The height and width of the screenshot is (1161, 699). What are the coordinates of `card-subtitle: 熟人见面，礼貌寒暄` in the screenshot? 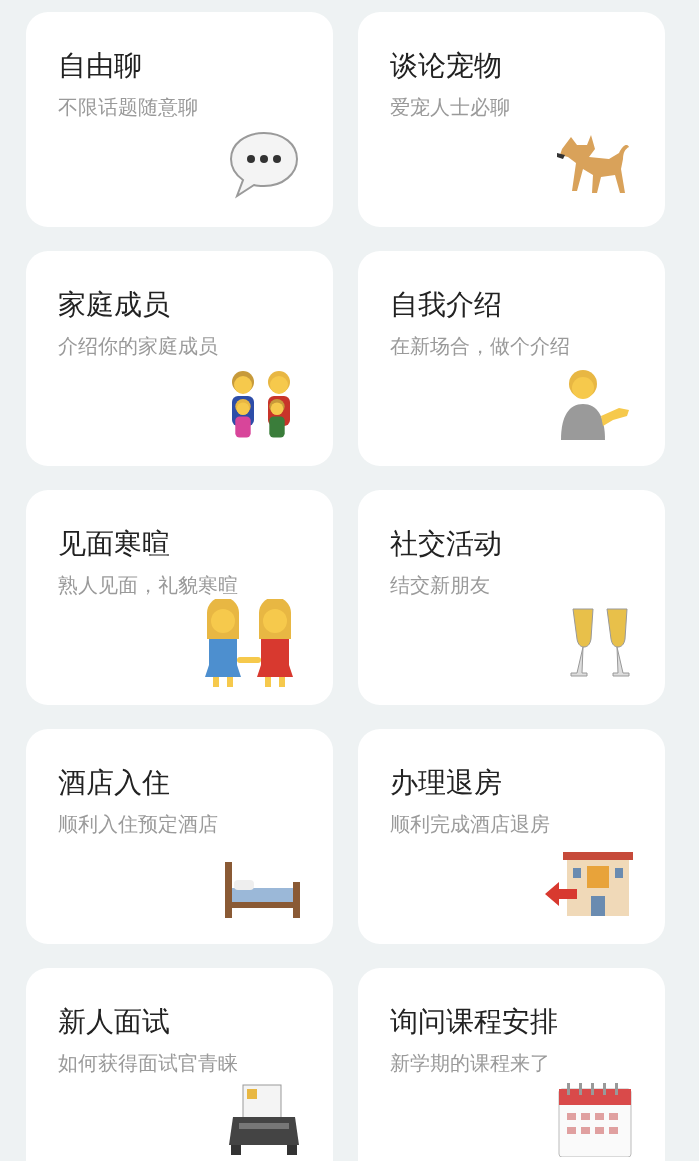 It's located at (148, 585).